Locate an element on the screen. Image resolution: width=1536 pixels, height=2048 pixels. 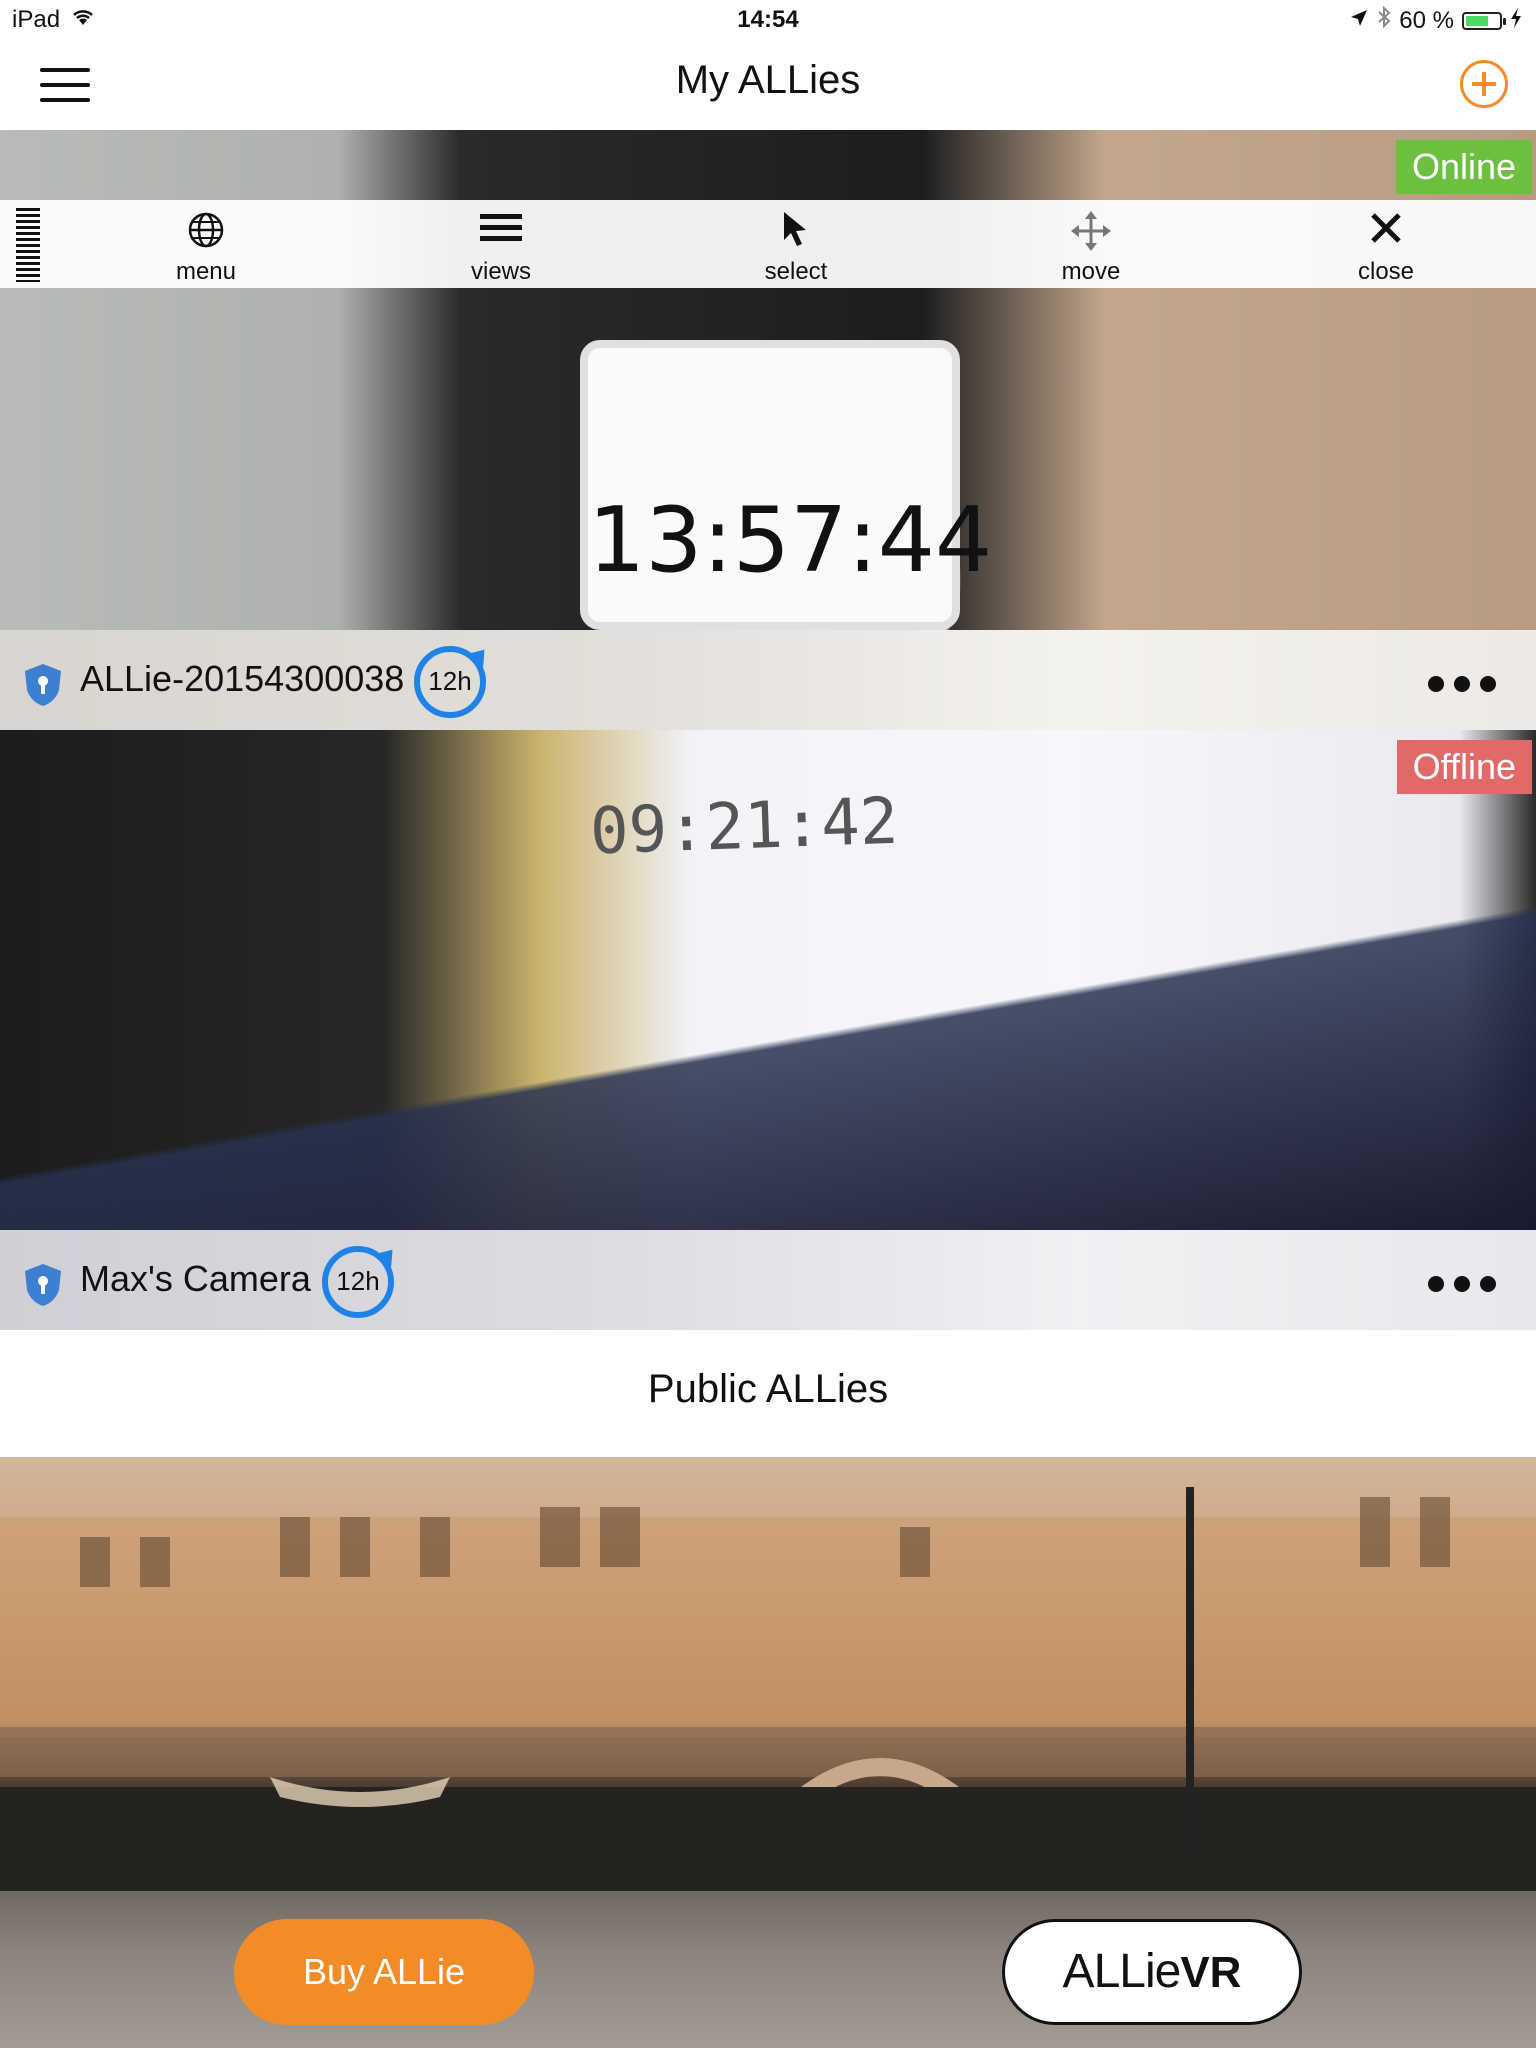
toolbar-views: views is located at coordinates (501, 248).